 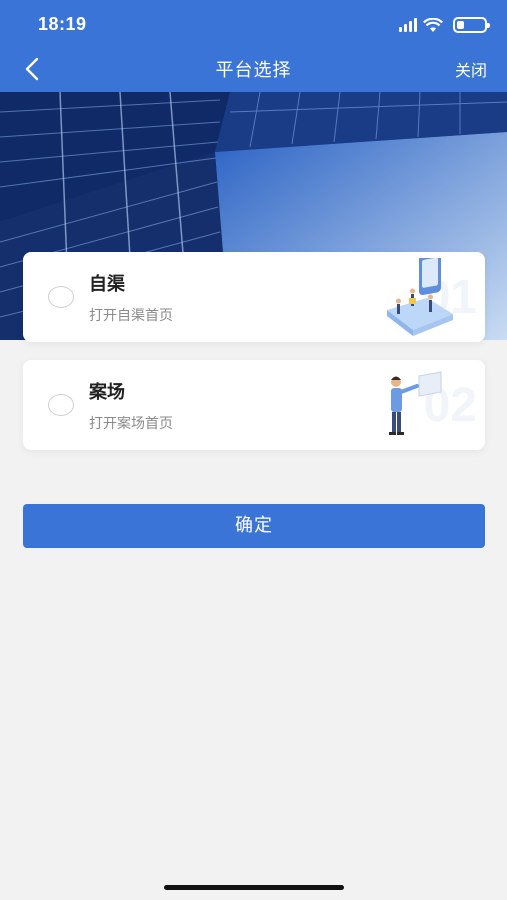 What do you see at coordinates (254, 887) in the screenshot?
I see `home-indicator` at bounding box center [254, 887].